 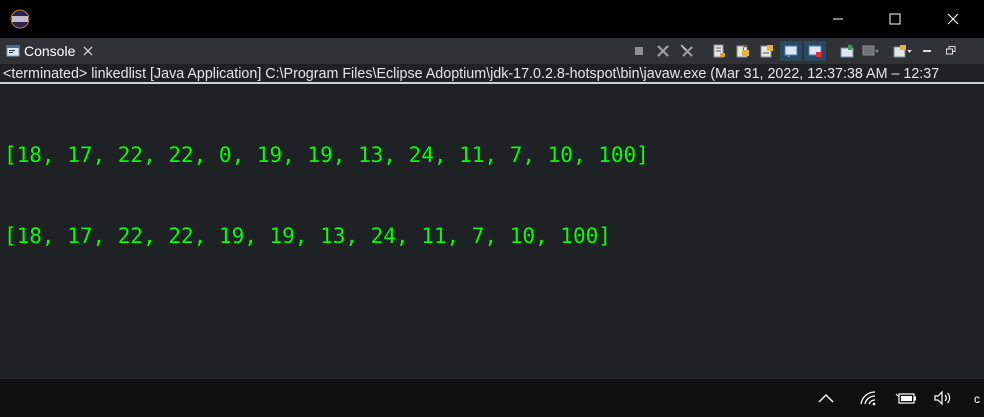 I want to click on word-wrap-icon, so click(x=766, y=51).